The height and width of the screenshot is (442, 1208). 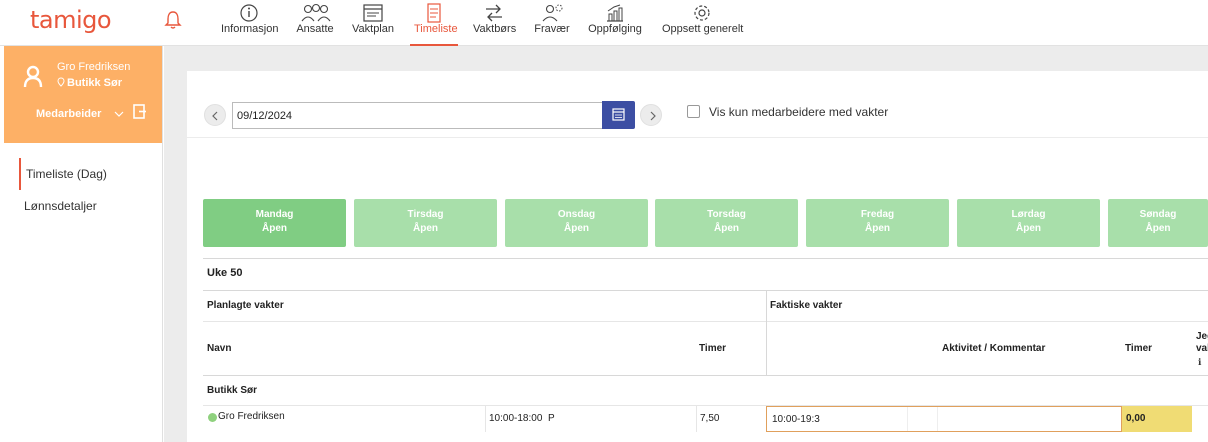 I want to click on chevron-down-icon, so click(x=119, y=114).